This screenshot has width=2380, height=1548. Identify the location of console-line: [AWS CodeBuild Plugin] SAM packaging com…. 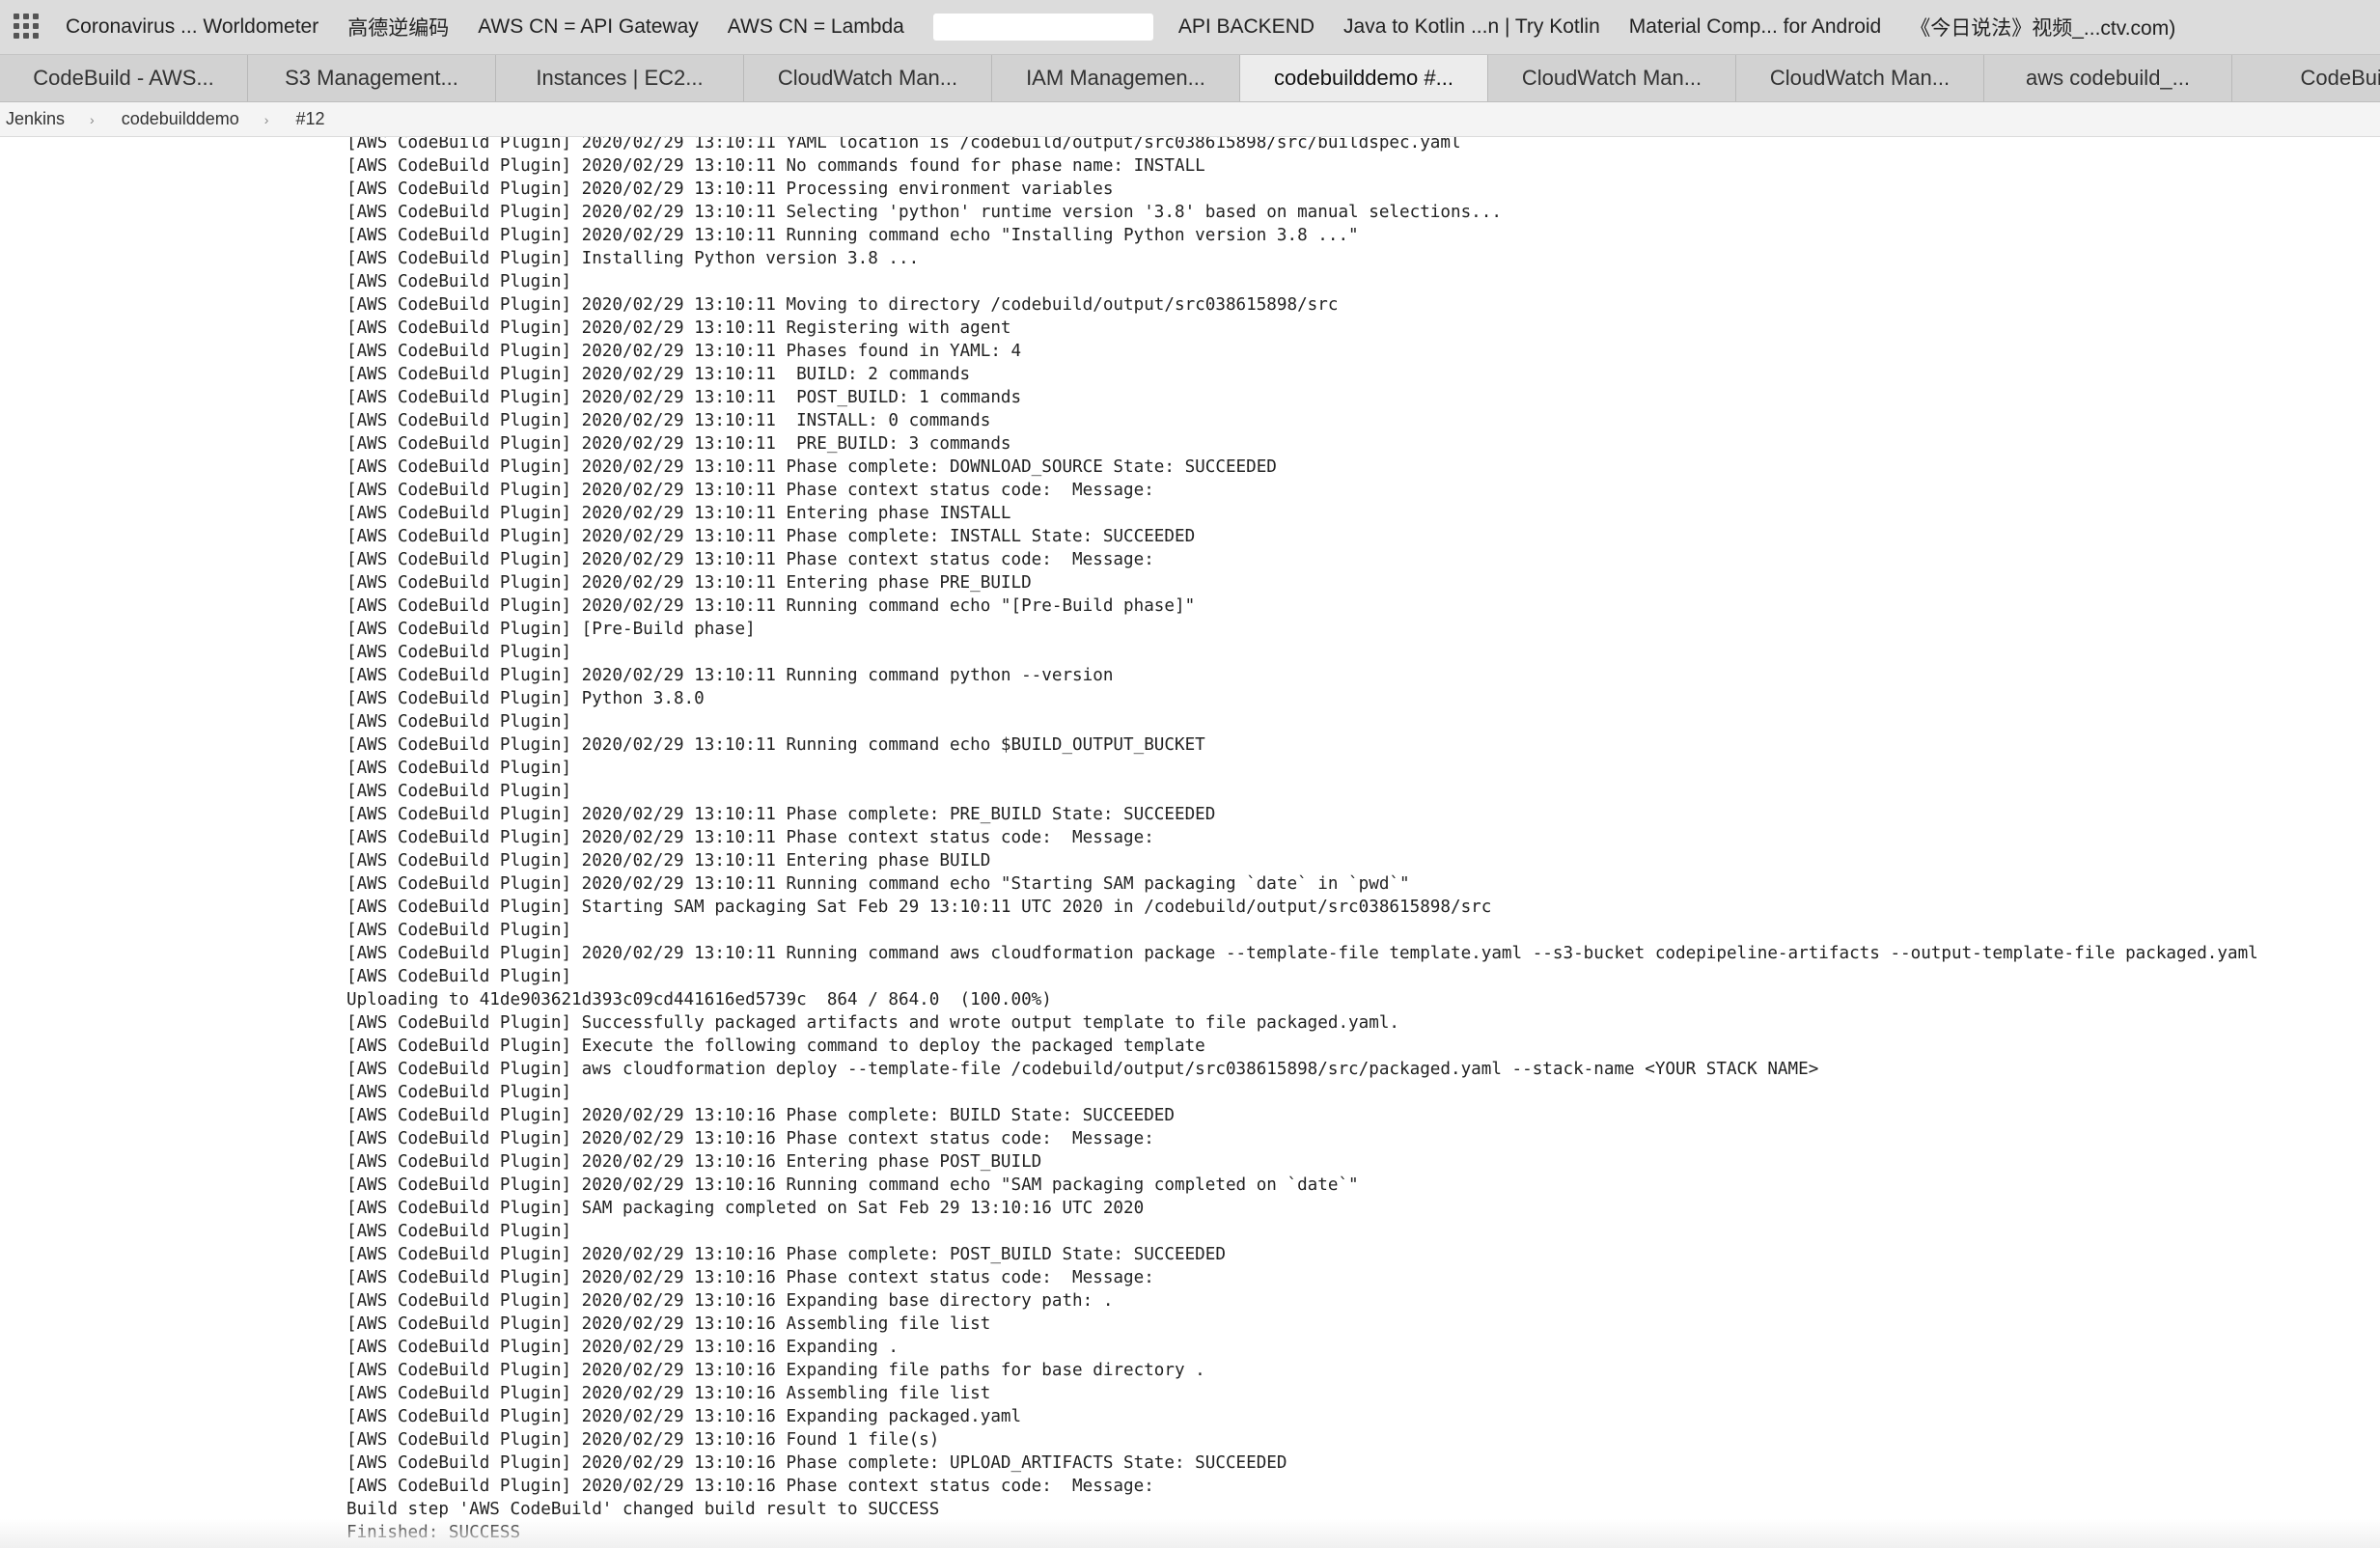
(746, 1208).